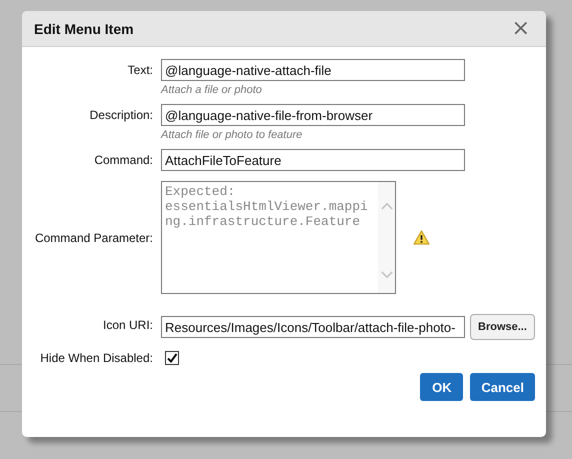 This screenshot has height=459, width=572. What do you see at coordinates (212, 90) in the screenshot?
I see `field-hint: Attach a file or photo` at bounding box center [212, 90].